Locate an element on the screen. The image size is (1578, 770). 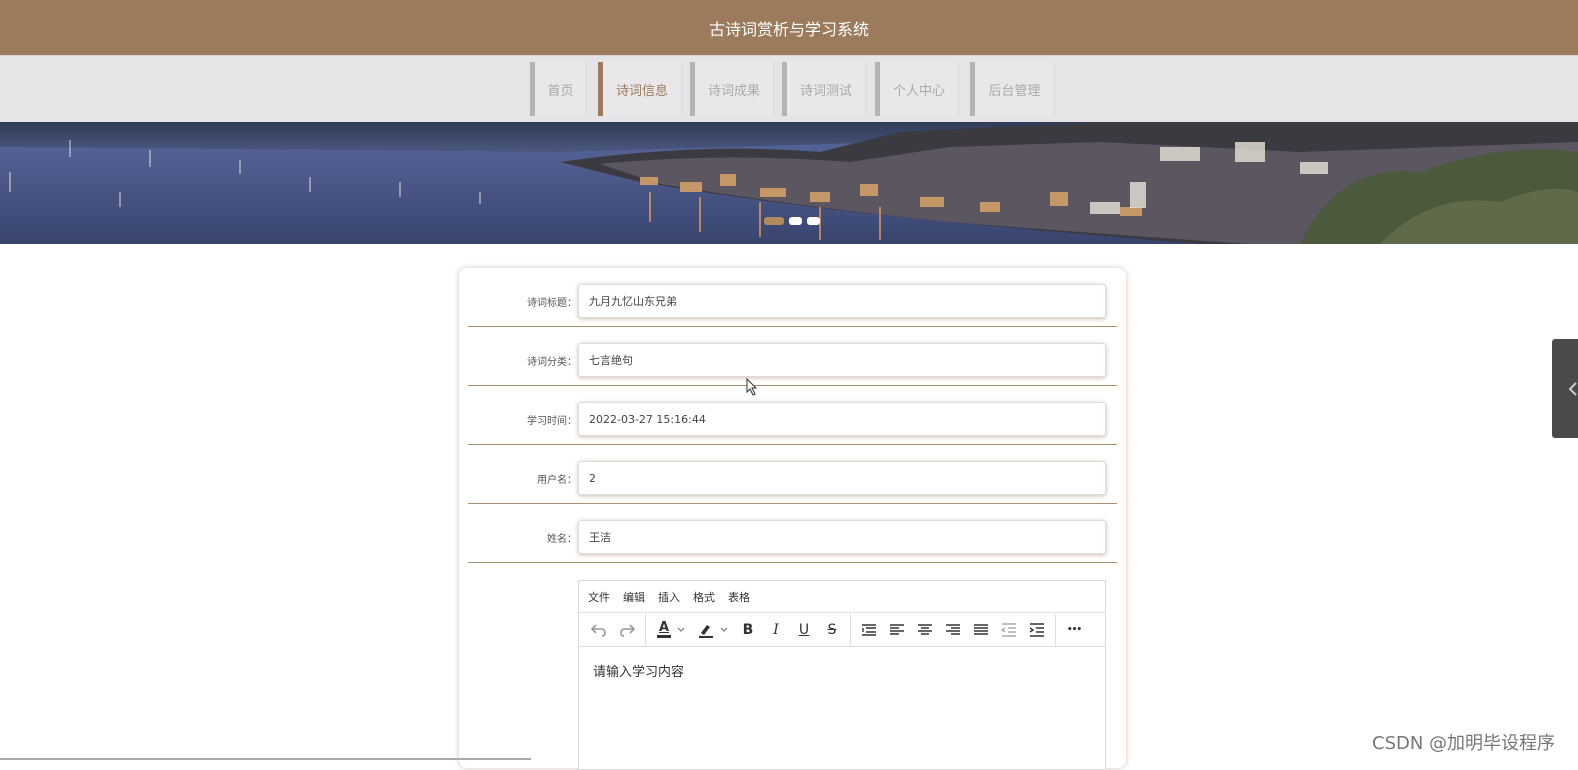
outdent-button is located at coordinates (1009, 630).